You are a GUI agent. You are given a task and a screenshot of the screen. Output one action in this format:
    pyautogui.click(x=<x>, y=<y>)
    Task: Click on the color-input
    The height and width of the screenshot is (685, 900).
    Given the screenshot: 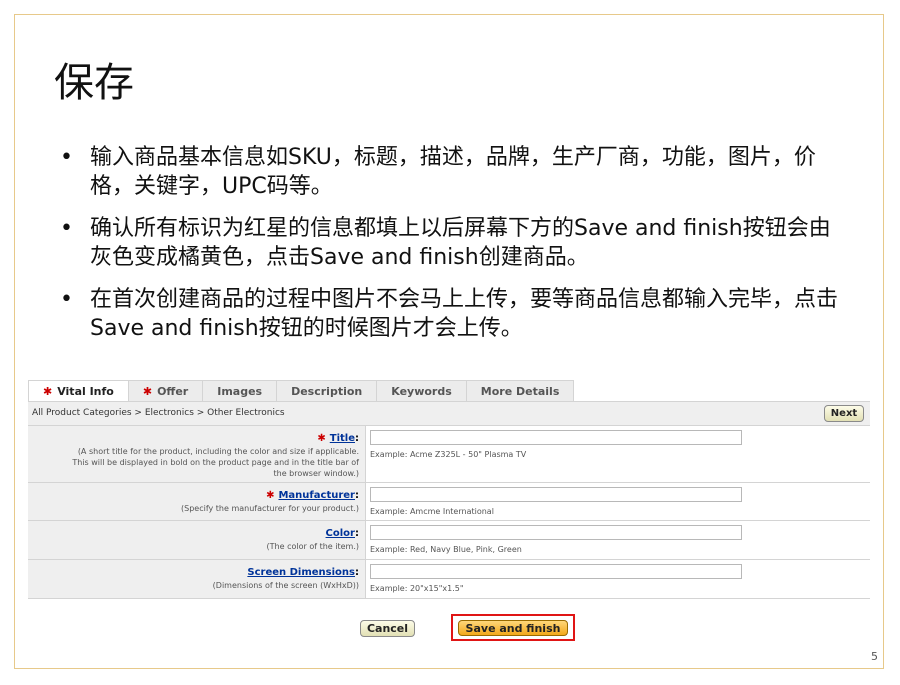 What is the action you would take?
    pyautogui.click(x=556, y=532)
    